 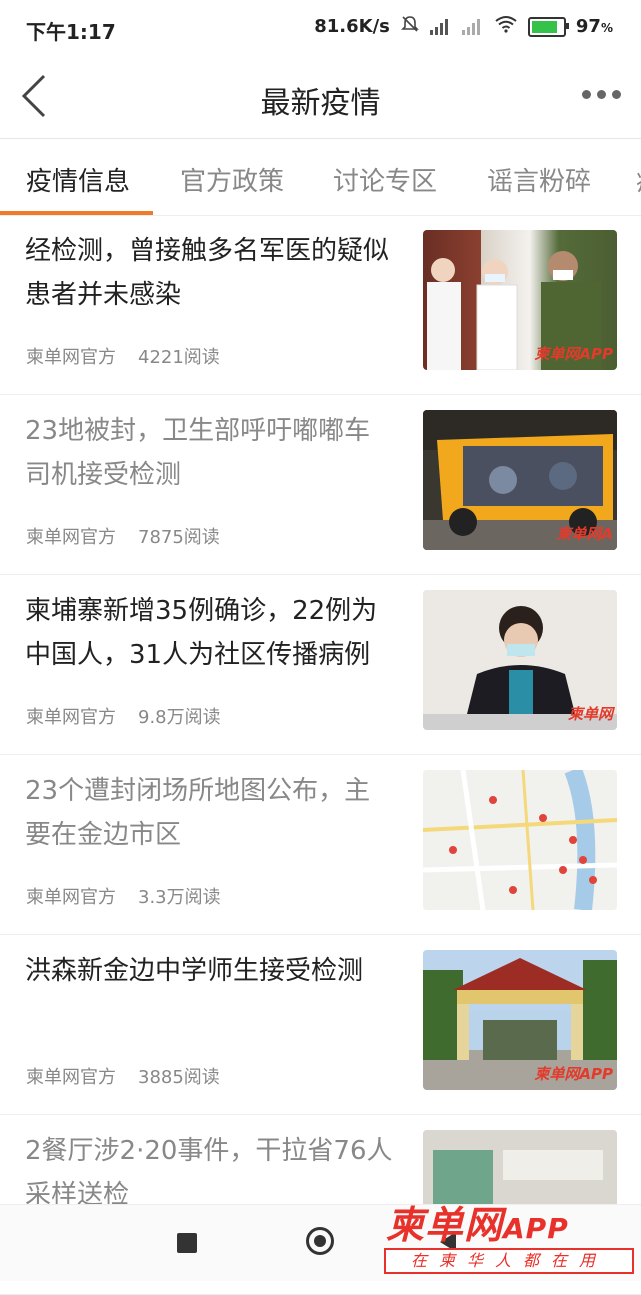 I want to click on article-meta: 柬单网官方 4221阅读, so click(x=123, y=356).